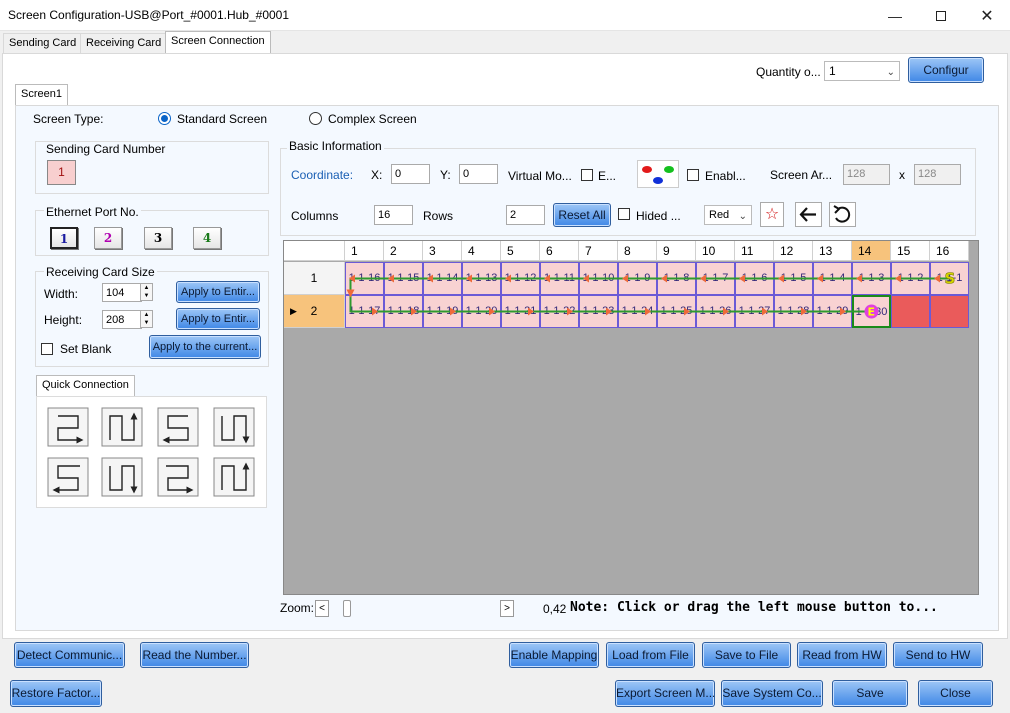  I want to click on star-icon: ☆, so click(772, 214).